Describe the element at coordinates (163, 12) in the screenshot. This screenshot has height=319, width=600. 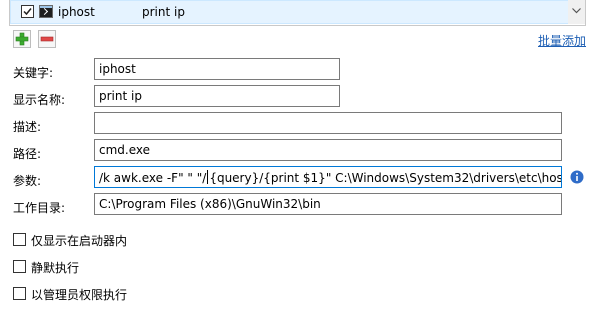
I see `row-display-name: print ip` at that location.